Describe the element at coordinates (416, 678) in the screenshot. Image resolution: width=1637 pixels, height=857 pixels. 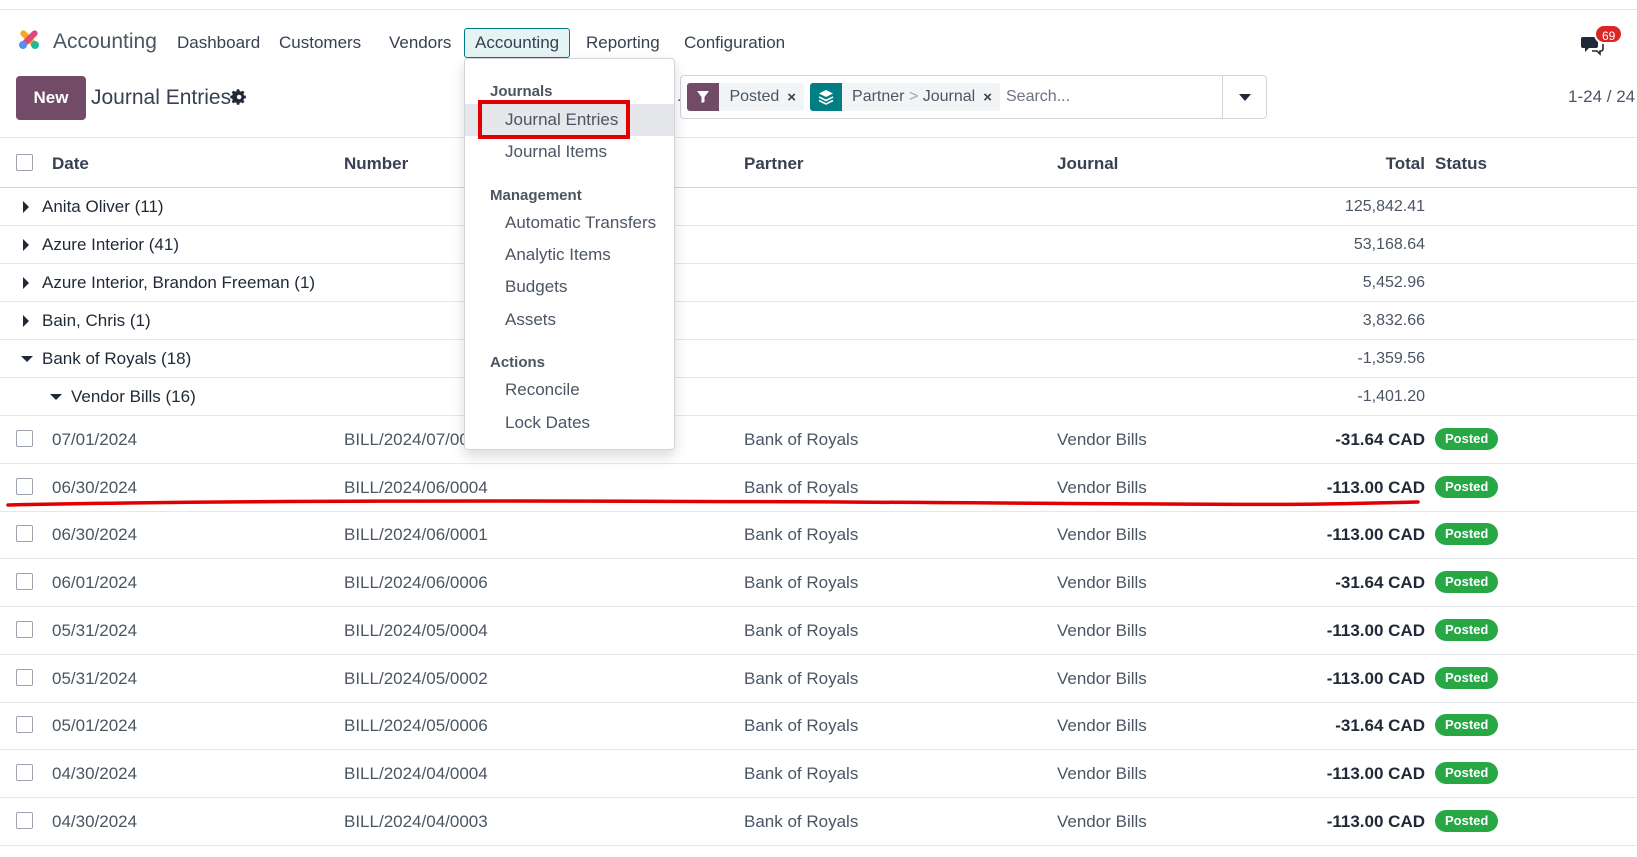
I see `cell-number: BILL/2024/05/0002` at that location.